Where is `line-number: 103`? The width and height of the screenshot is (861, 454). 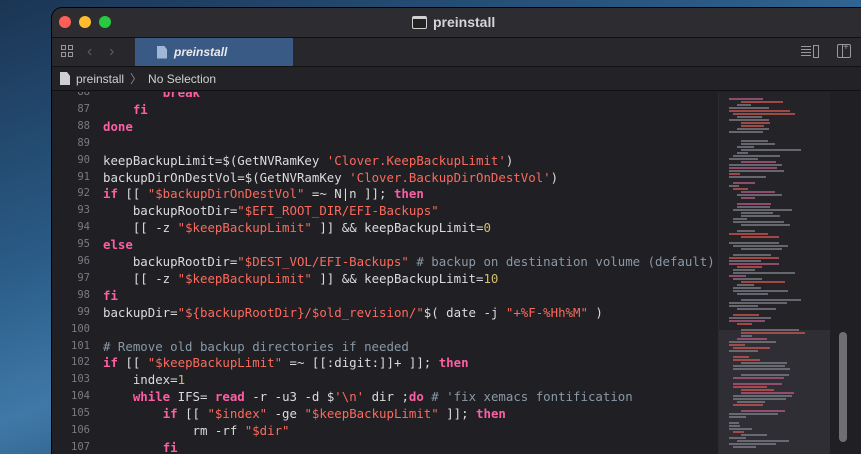 line-number: 103 is located at coordinates (80, 379).